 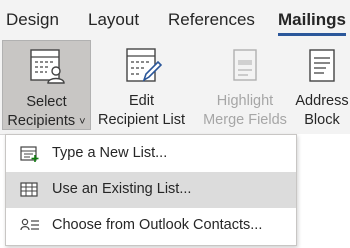 What do you see at coordinates (32, 20) in the screenshot?
I see `tab-design: Design` at bounding box center [32, 20].